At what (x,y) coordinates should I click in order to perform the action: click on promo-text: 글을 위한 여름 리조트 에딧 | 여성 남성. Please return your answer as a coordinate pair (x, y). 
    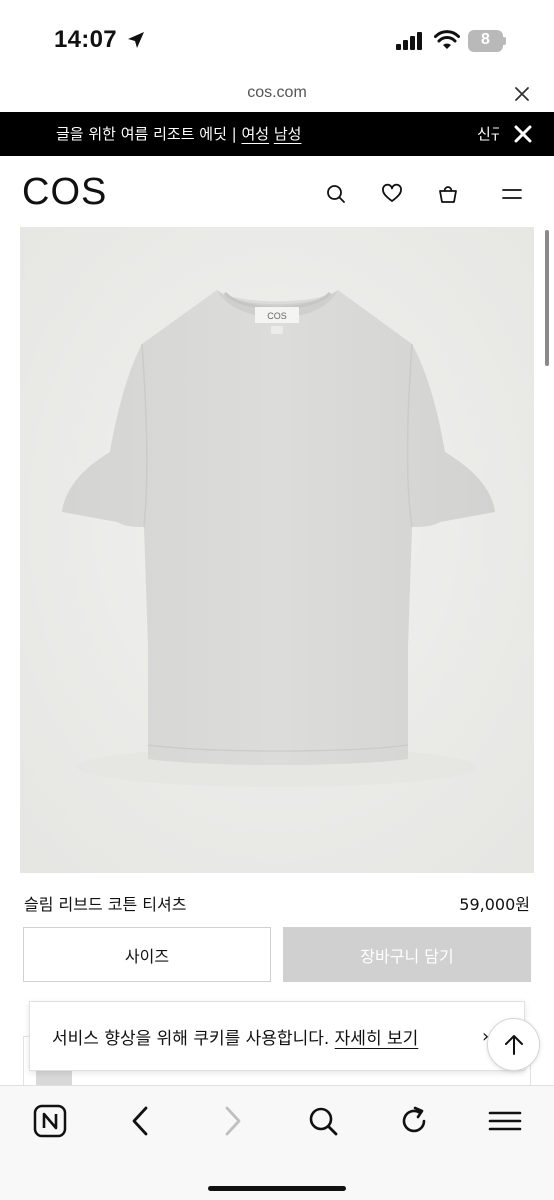
    Looking at the image, I should click on (178, 133).